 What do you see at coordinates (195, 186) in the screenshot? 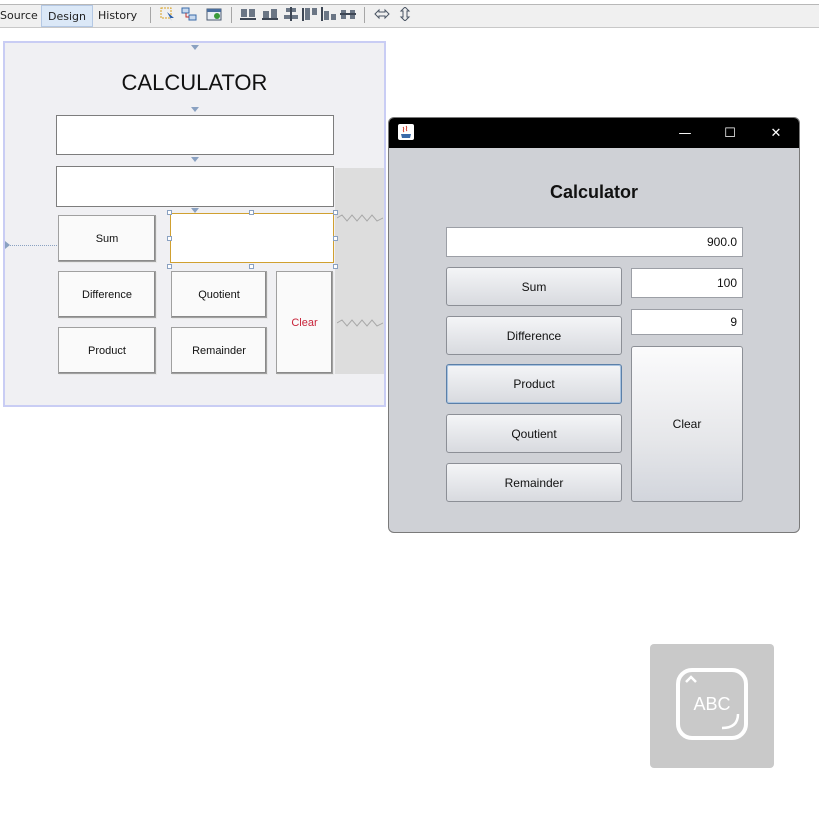
I see `design-input1-field` at bounding box center [195, 186].